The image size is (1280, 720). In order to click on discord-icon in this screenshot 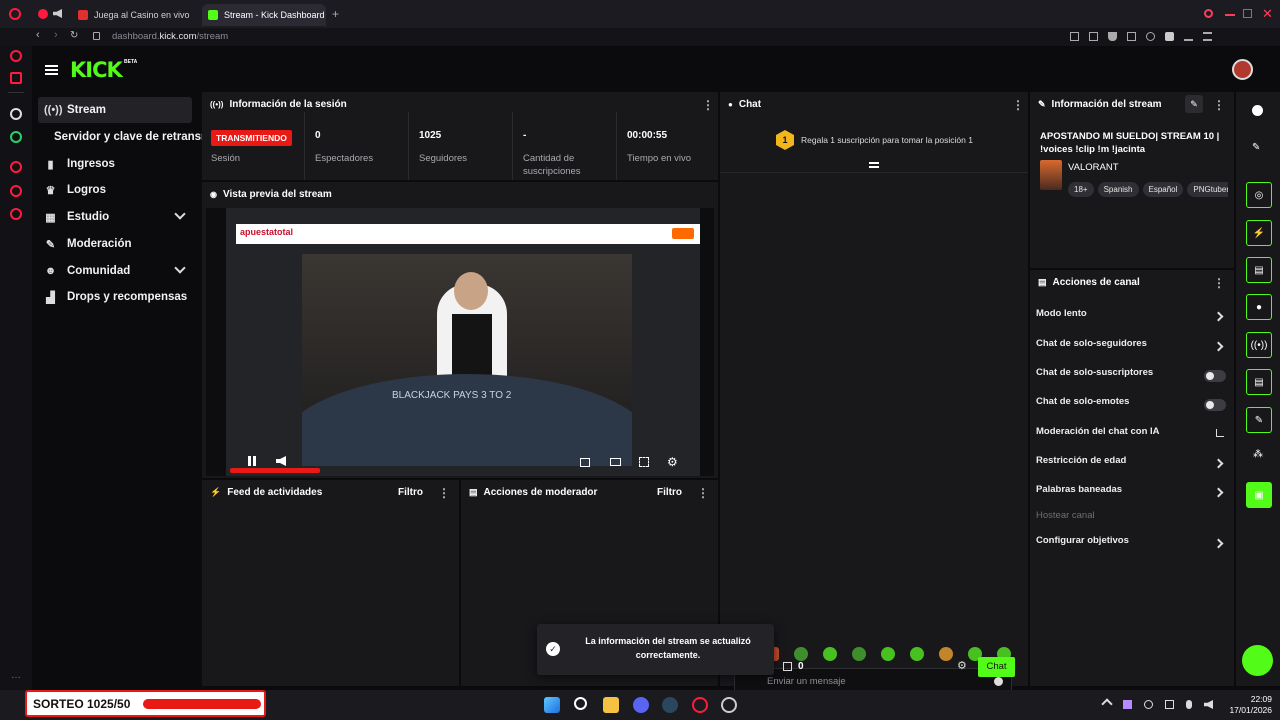, I will do `click(641, 705)`.